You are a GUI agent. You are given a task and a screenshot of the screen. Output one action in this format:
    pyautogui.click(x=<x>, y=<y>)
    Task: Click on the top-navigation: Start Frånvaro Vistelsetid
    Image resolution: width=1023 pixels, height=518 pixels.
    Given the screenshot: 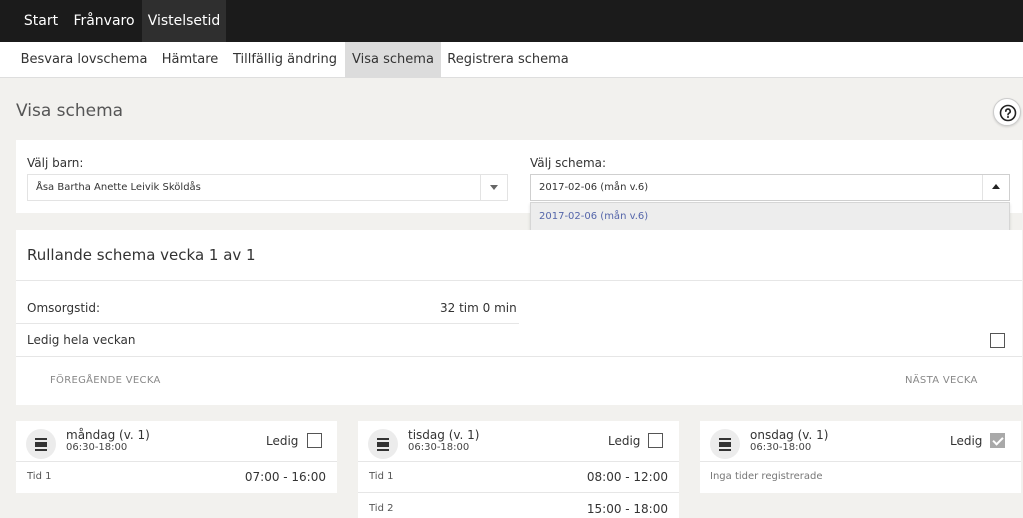 What is the action you would take?
    pyautogui.click(x=511, y=21)
    